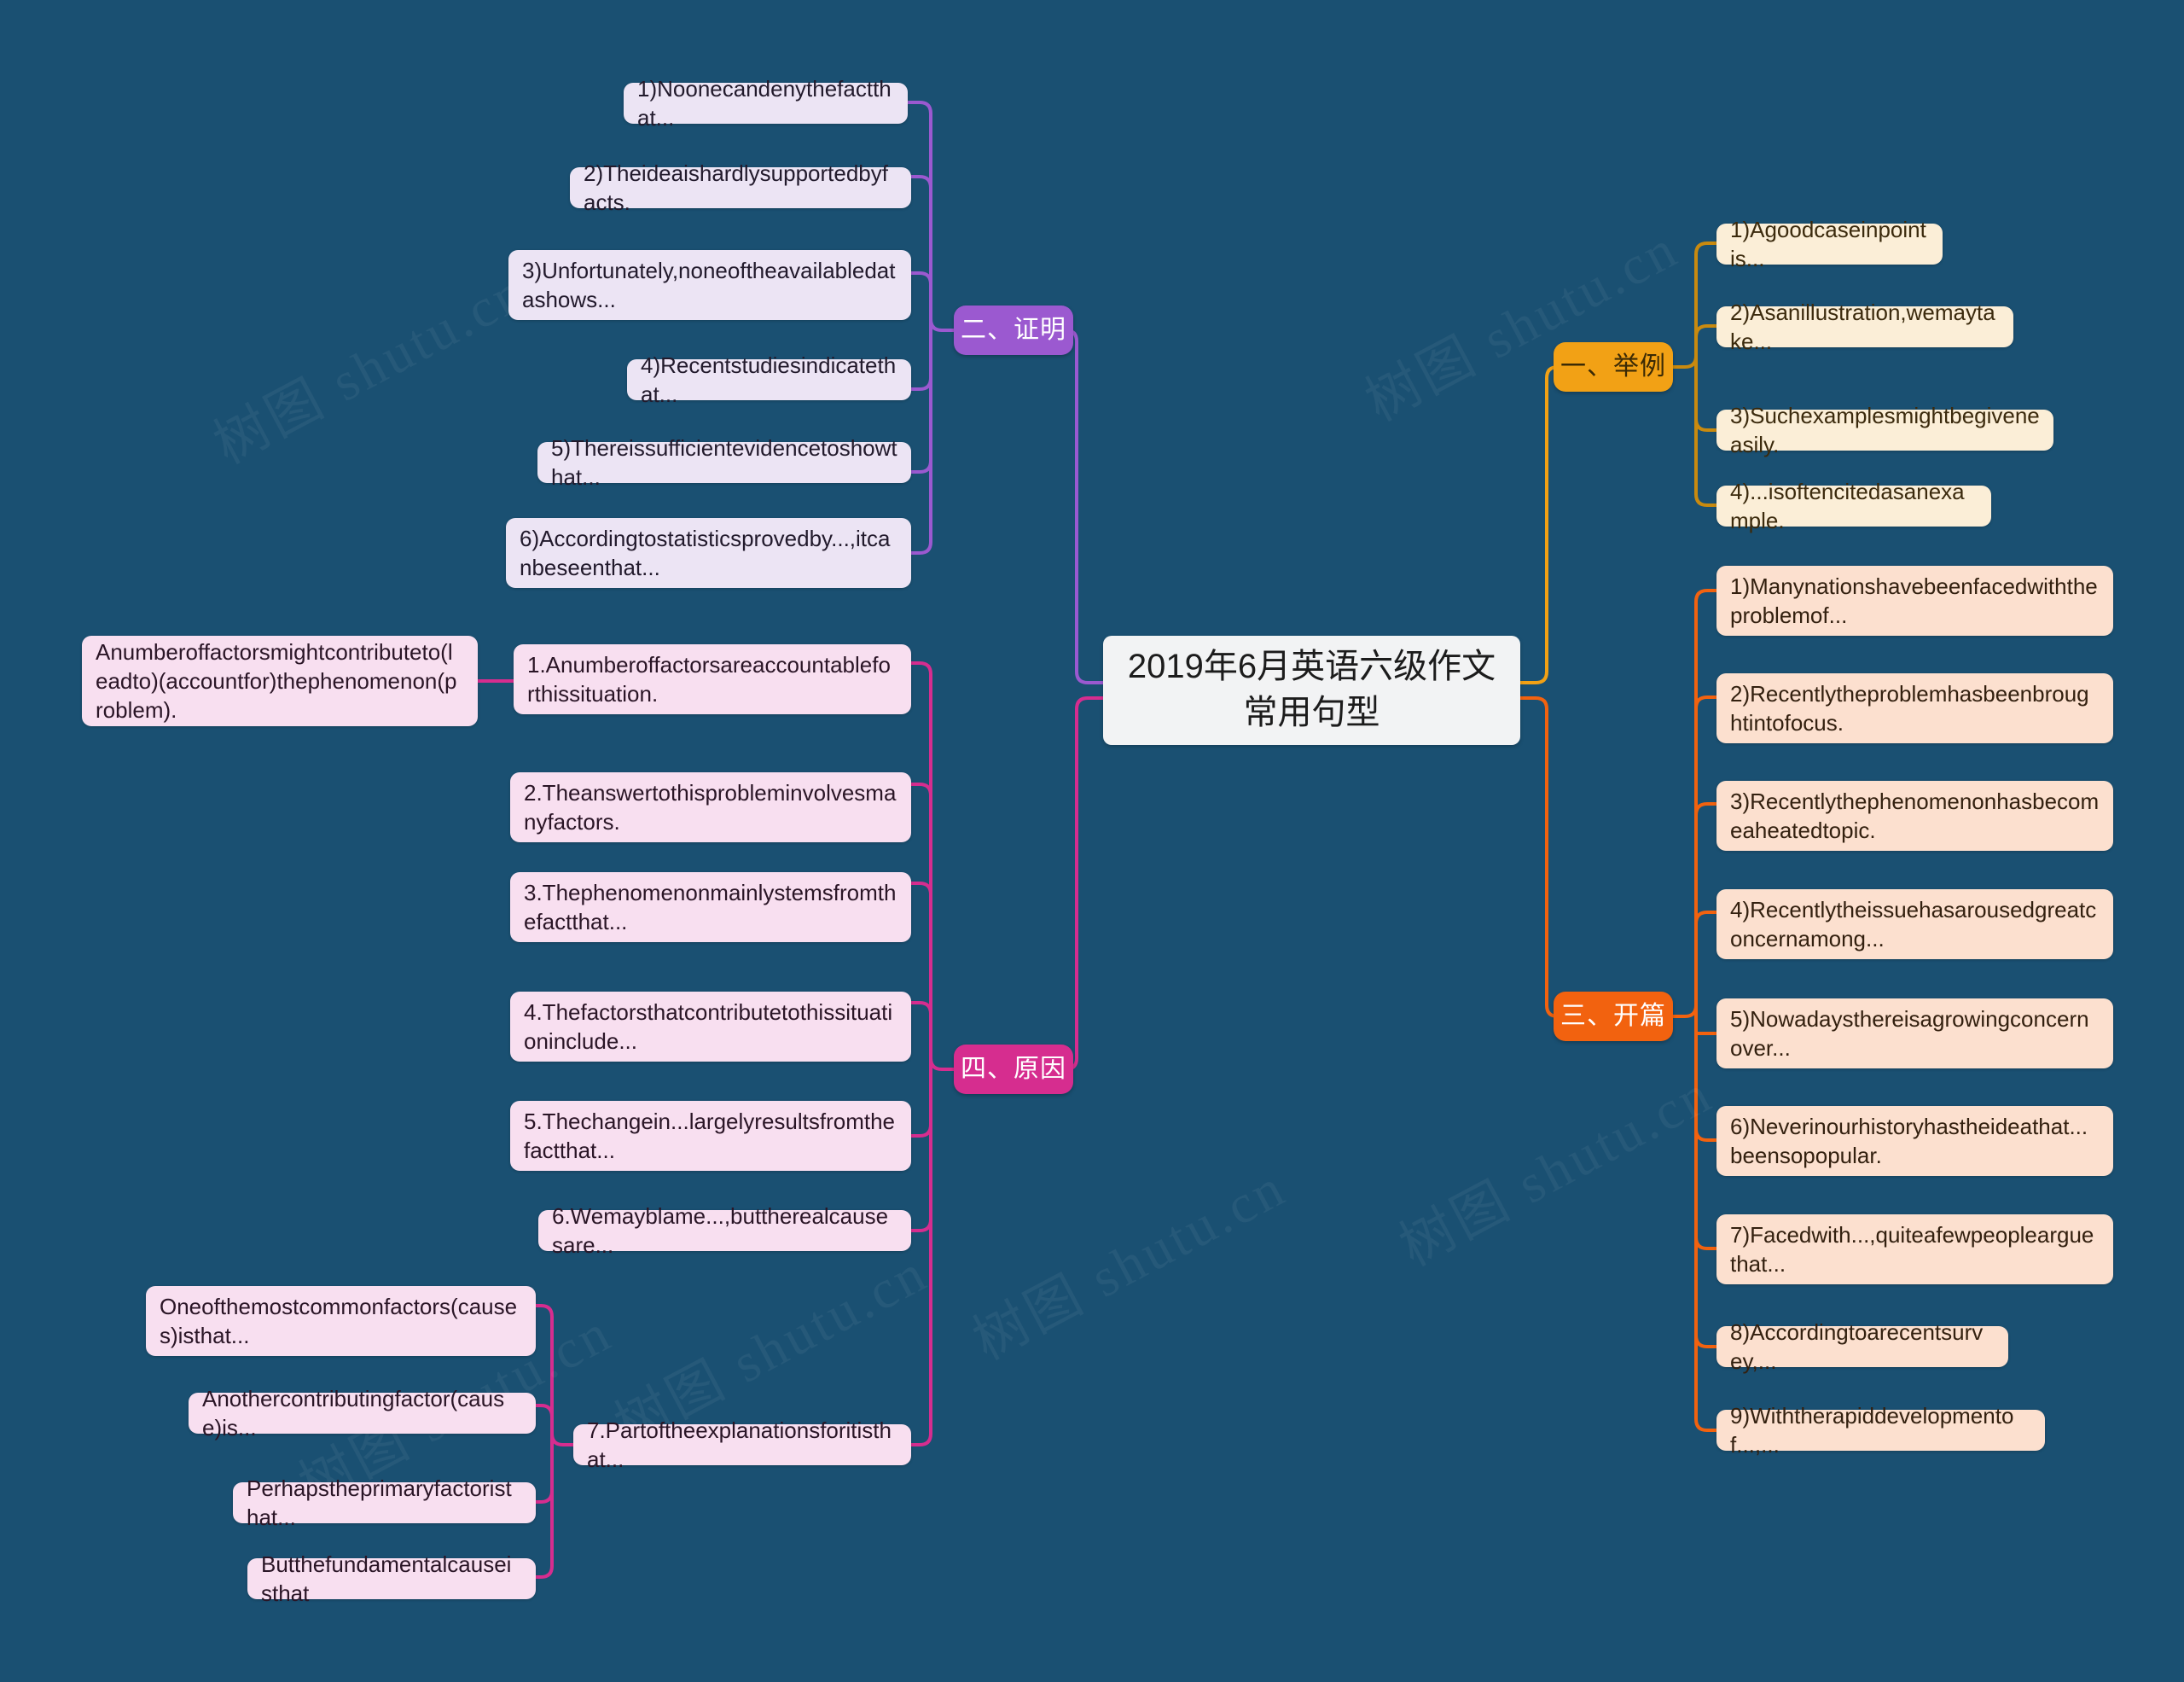 The width and height of the screenshot is (2184, 1682). Describe the element at coordinates (391, 1578) in the screenshot. I see `leaf-cause-7-sub-4: Butthefundamentalcauseisthat` at that location.